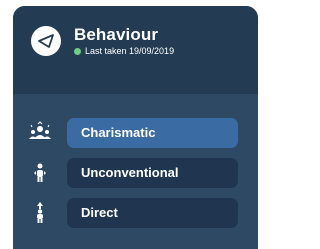 The width and height of the screenshot is (320, 249). What do you see at coordinates (40, 213) in the screenshot?
I see `person-up-arrow-icon` at bounding box center [40, 213].